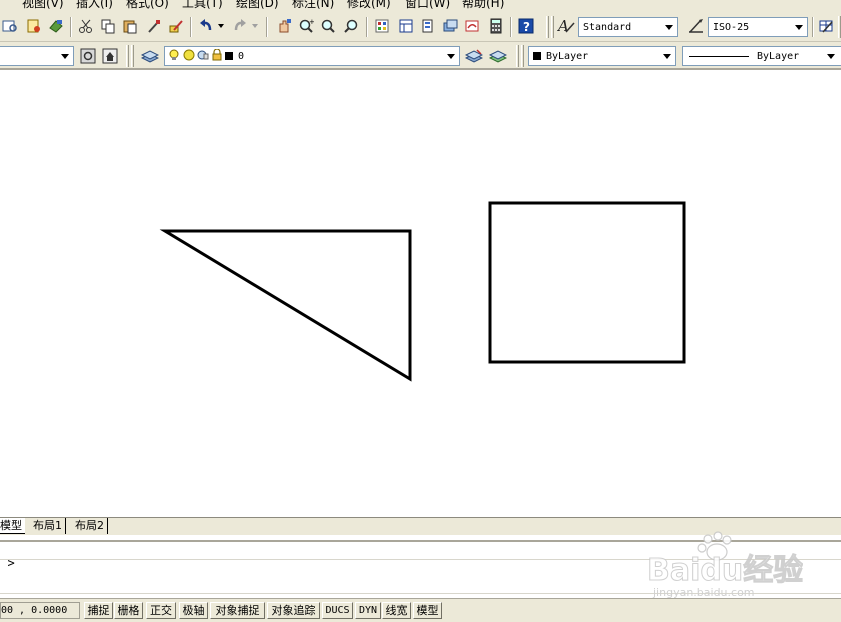  Describe the element at coordinates (587, 282) in the screenshot. I see `rectangle-entity` at that location.